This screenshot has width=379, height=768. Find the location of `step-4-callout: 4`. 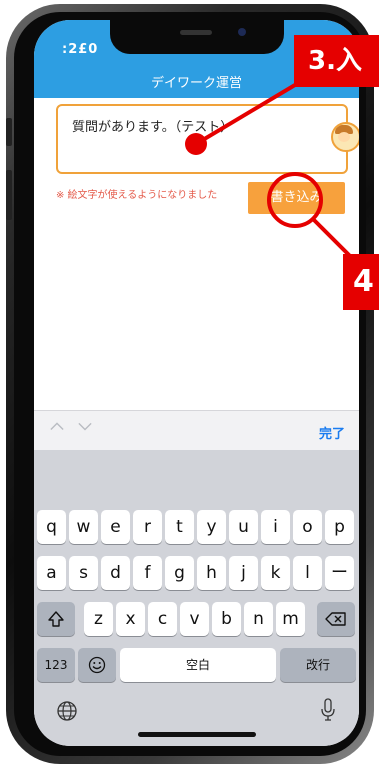

step-4-callout: 4 is located at coordinates (361, 282).